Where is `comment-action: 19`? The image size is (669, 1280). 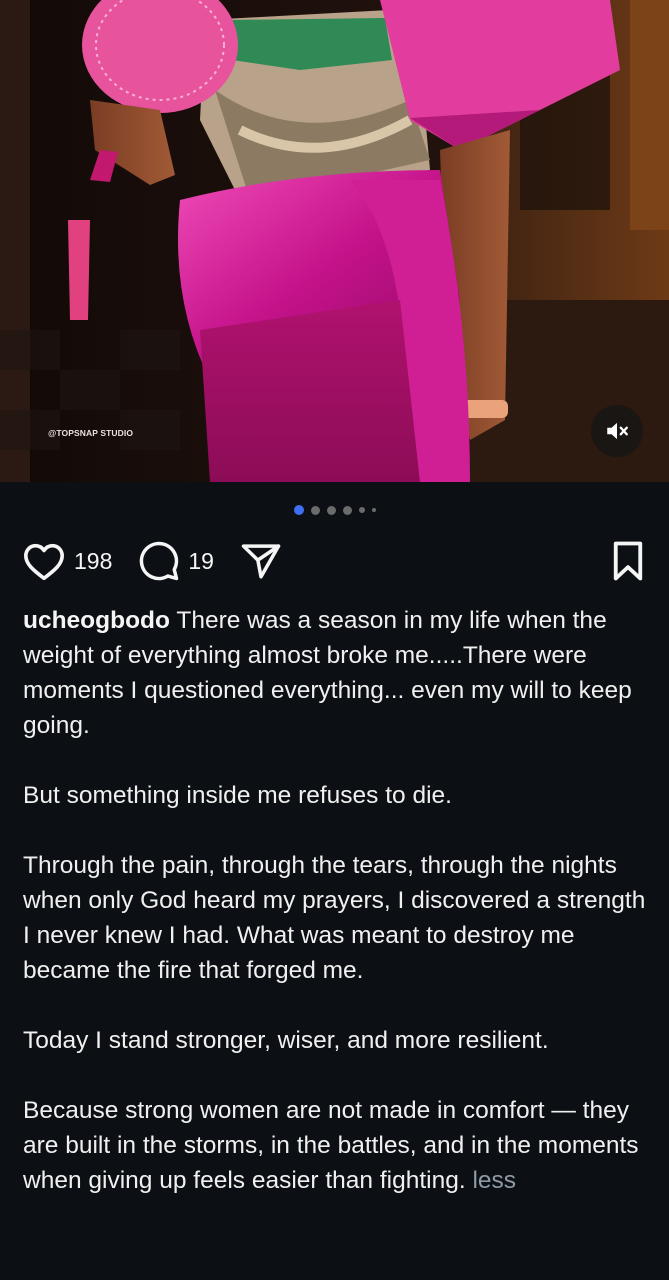 comment-action: 19 is located at coordinates (176, 561).